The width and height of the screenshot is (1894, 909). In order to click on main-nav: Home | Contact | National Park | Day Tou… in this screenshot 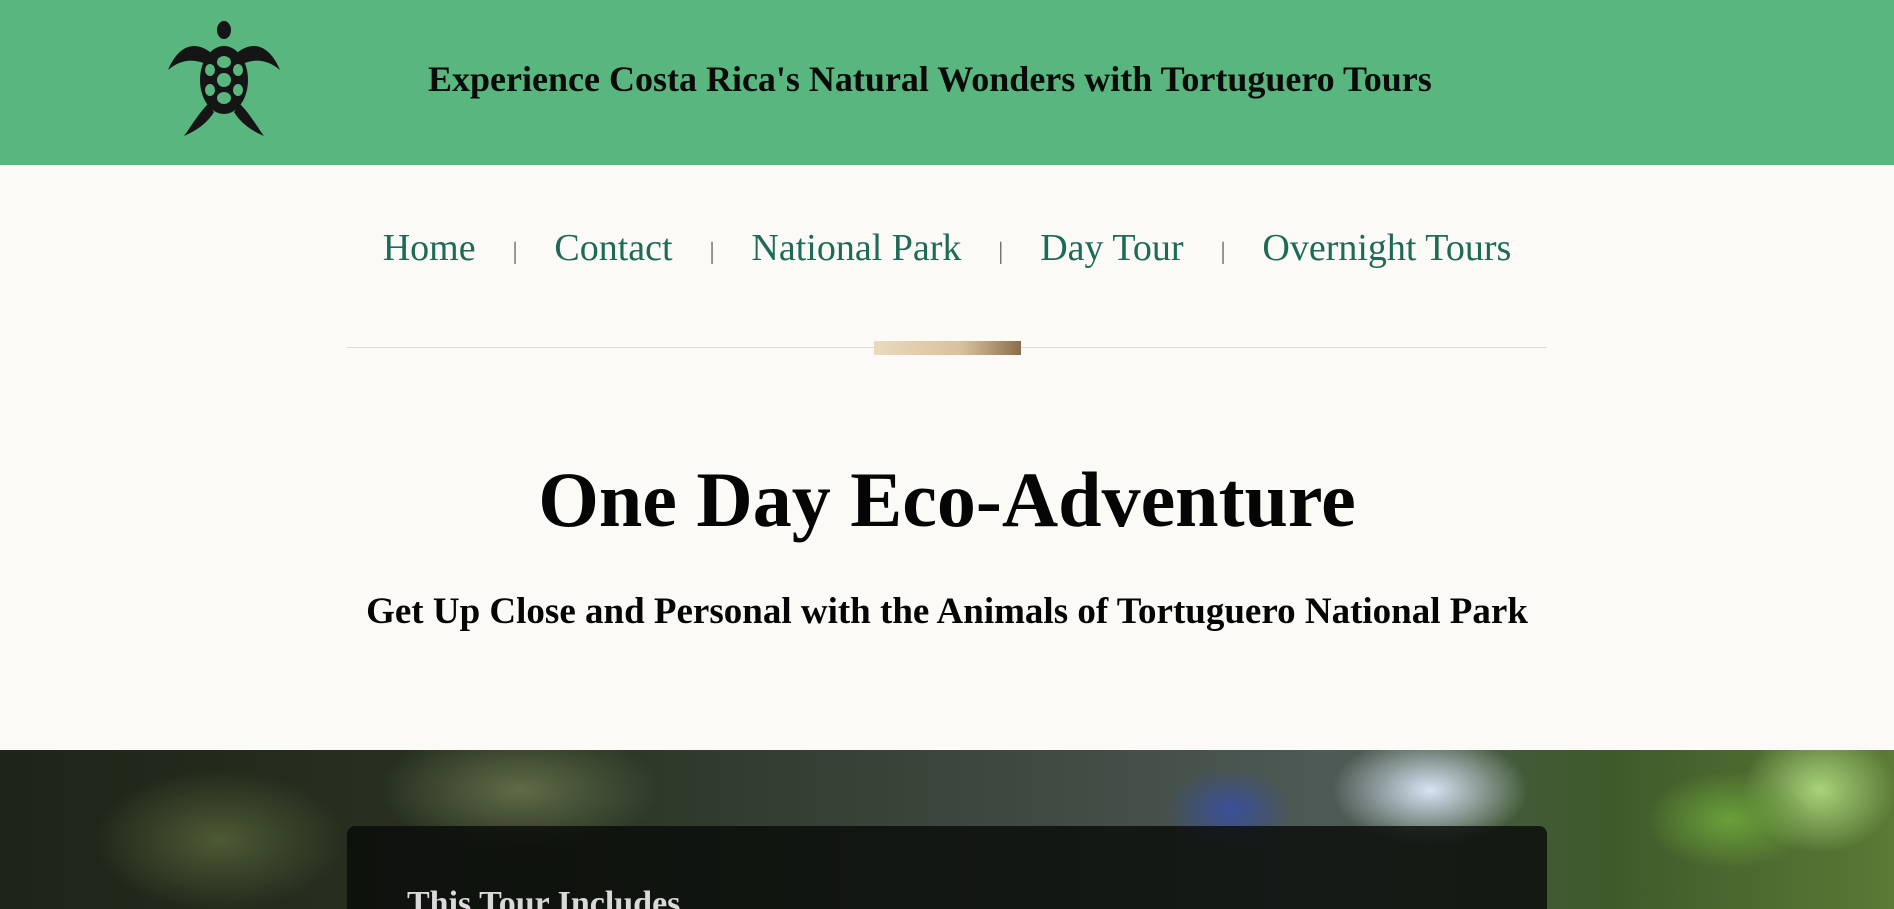, I will do `click(947, 248)`.